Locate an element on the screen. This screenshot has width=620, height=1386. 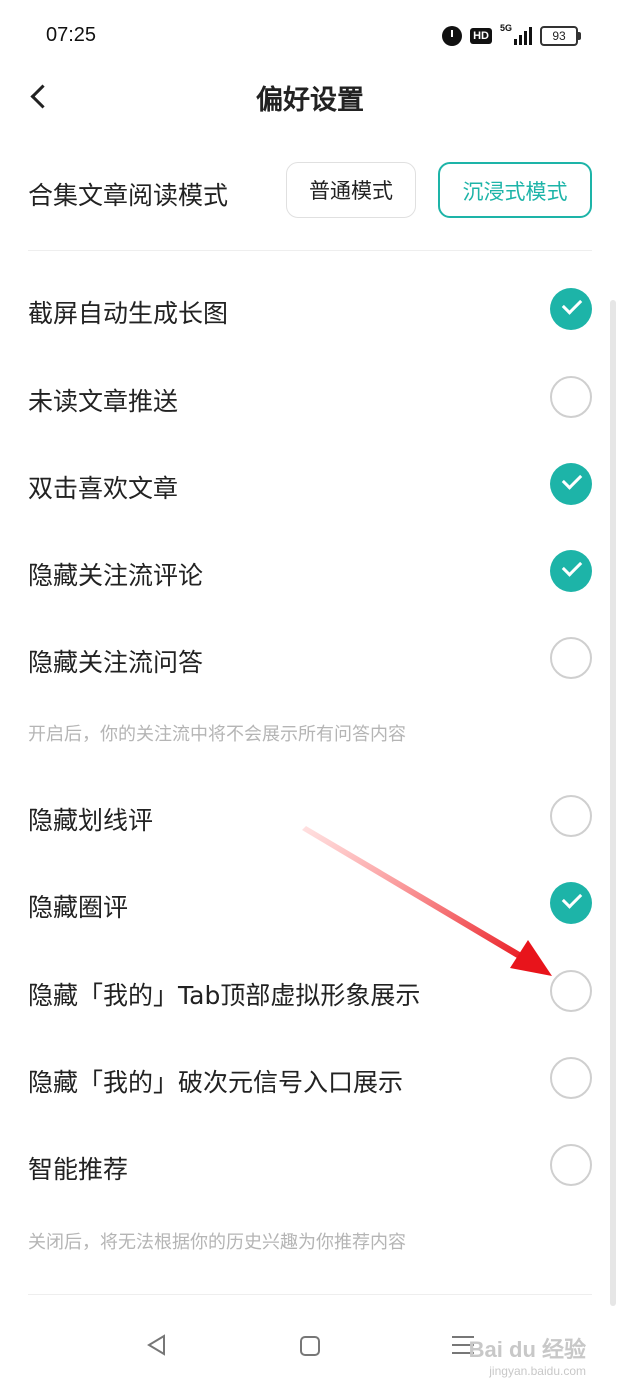
nav-home-icon is located at coordinates (310, 1346).